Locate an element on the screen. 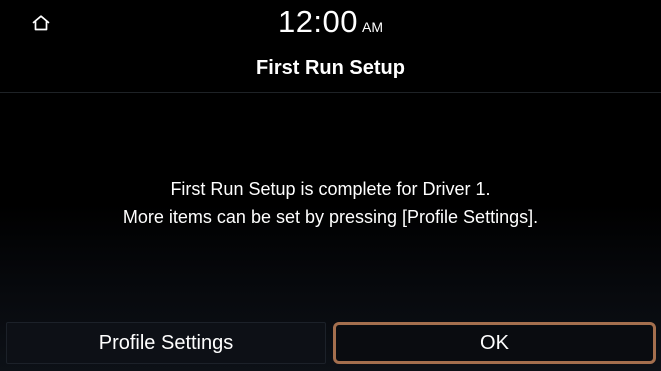 Image resolution: width=661 pixels, height=371 pixels. clock-time: 12:00 is located at coordinates (318, 21).